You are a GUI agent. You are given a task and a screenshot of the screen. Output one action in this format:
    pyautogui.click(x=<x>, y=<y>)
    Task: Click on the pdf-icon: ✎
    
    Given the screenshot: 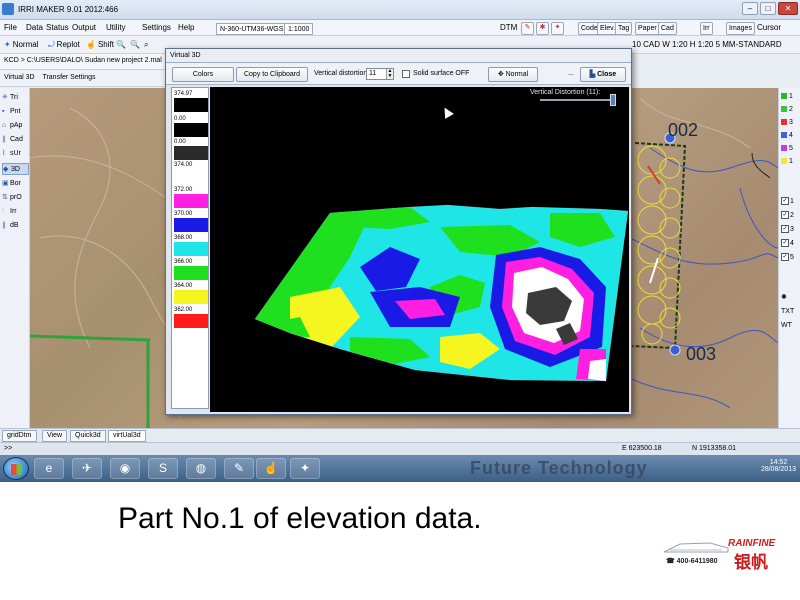 What is the action you would take?
    pyautogui.click(x=239, y=468)
    